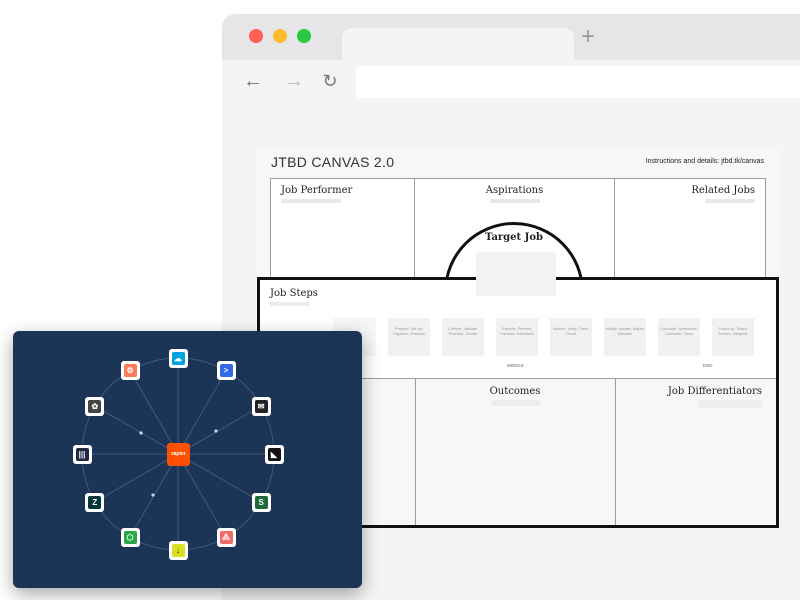 This screenshot has width=800, height=600. I want to click on job-performer-cell: Job Performer, so click(342, 228).